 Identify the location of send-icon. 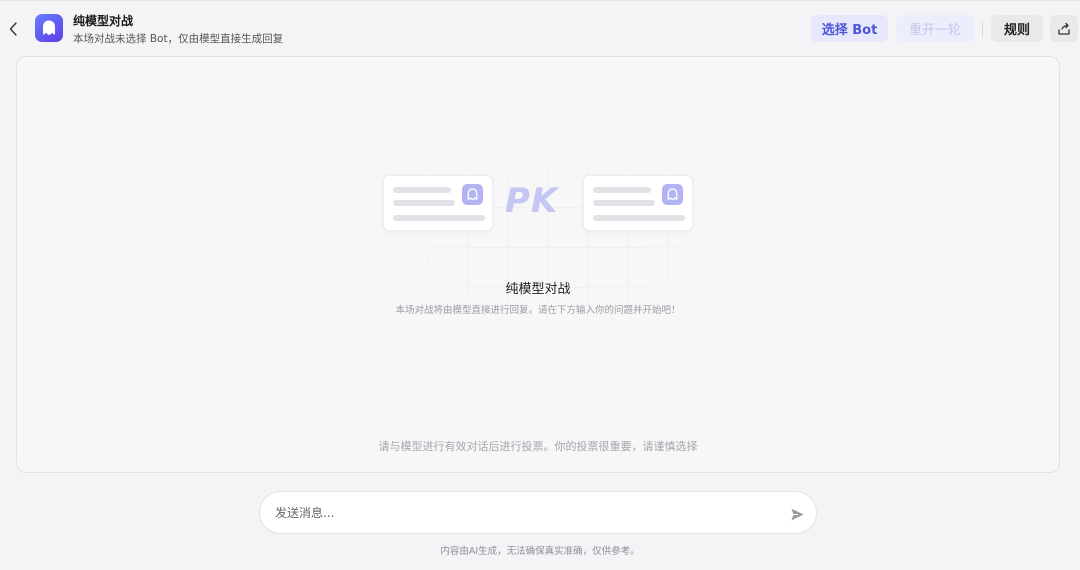
(797, 514).